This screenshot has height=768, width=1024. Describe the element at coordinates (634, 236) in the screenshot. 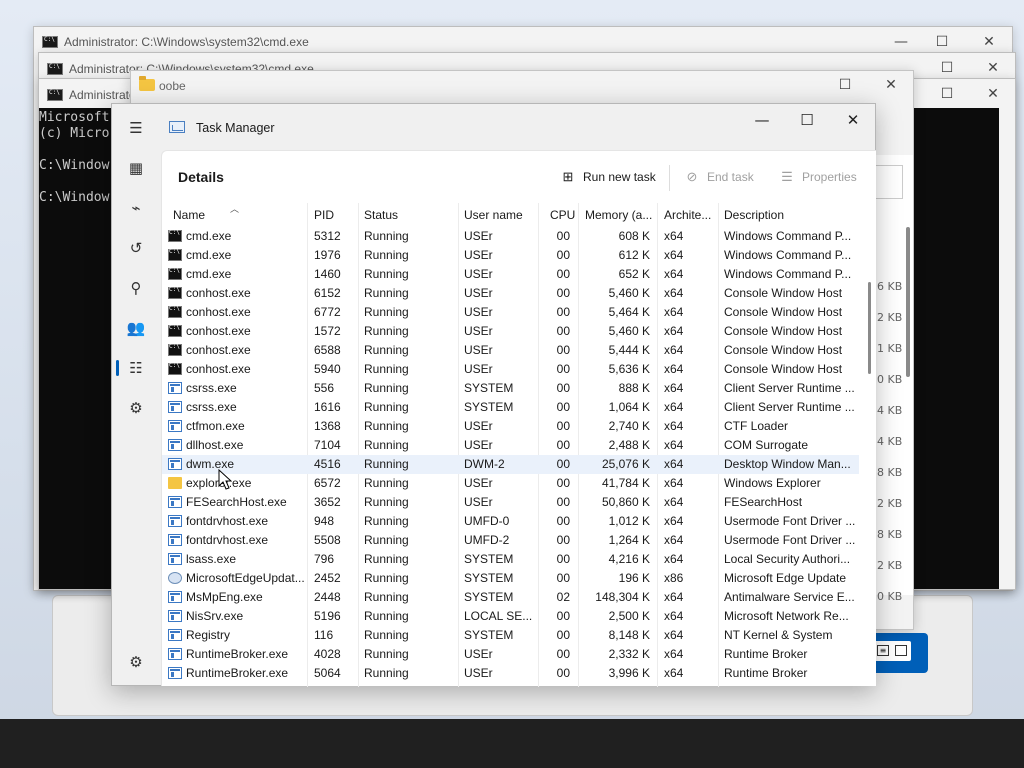

I see `process-memory: 608 K` at that location.